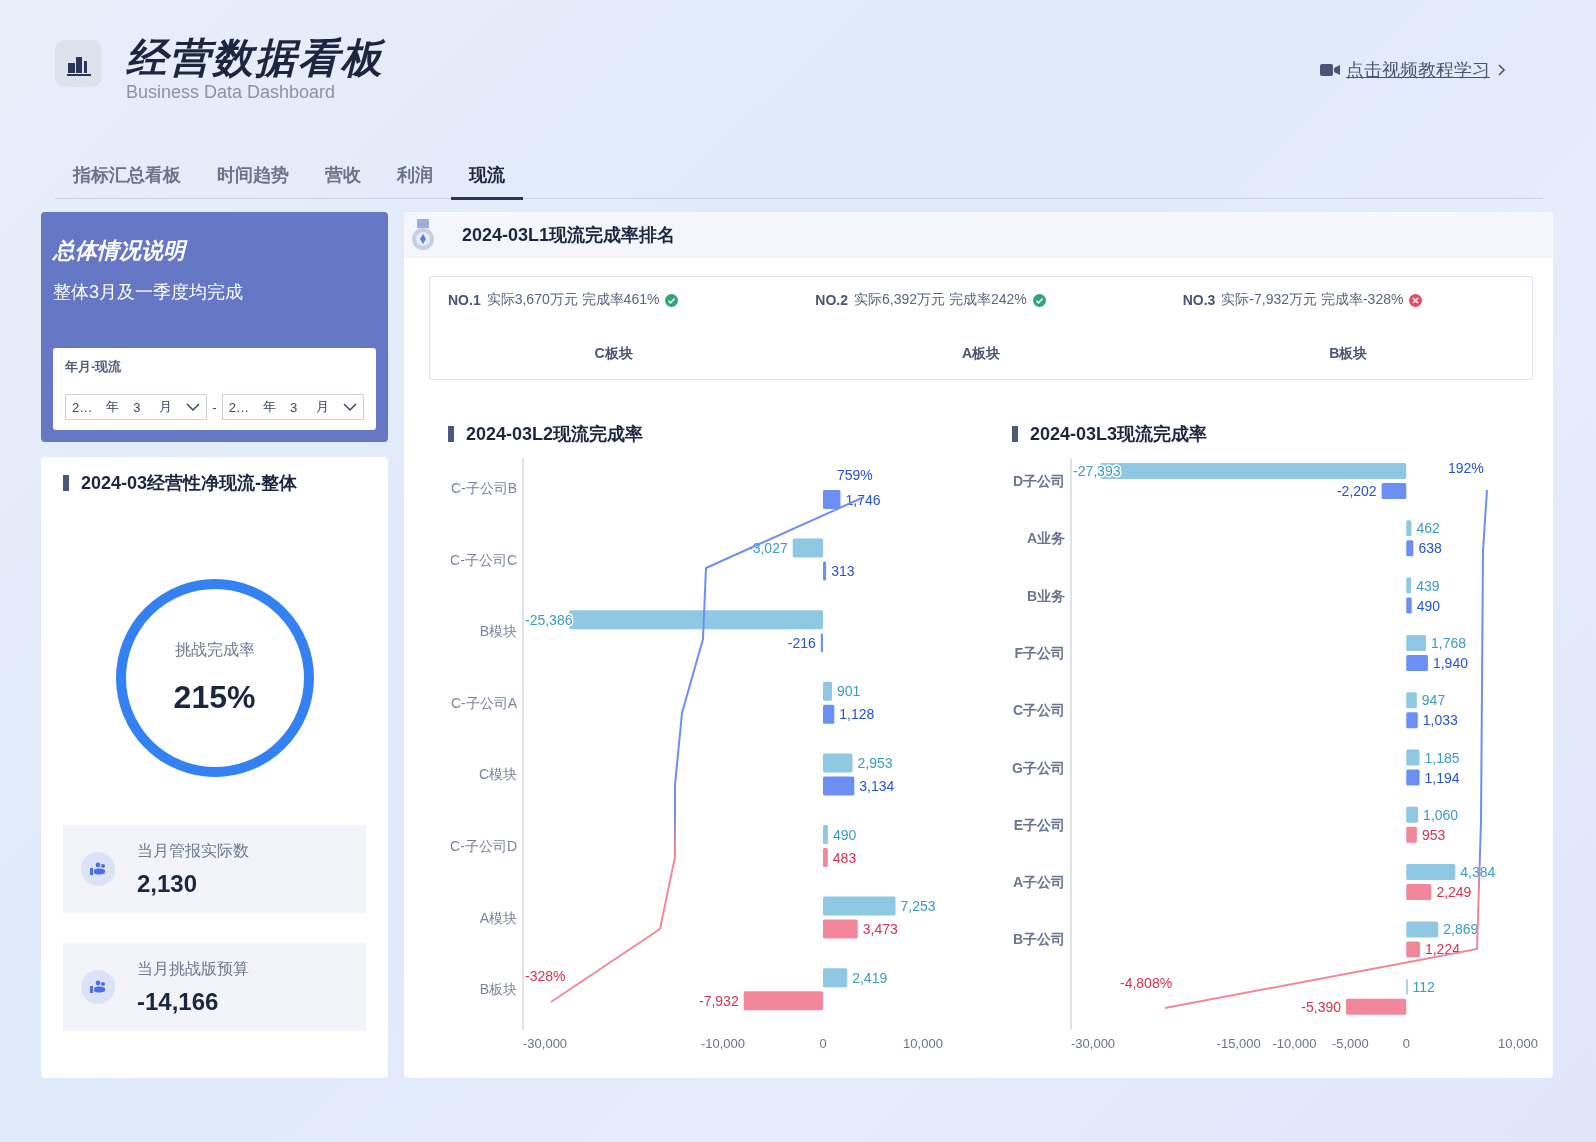  I want to click on rank-detail: 实际6,392万元 完成率242%, so click(940, 300).